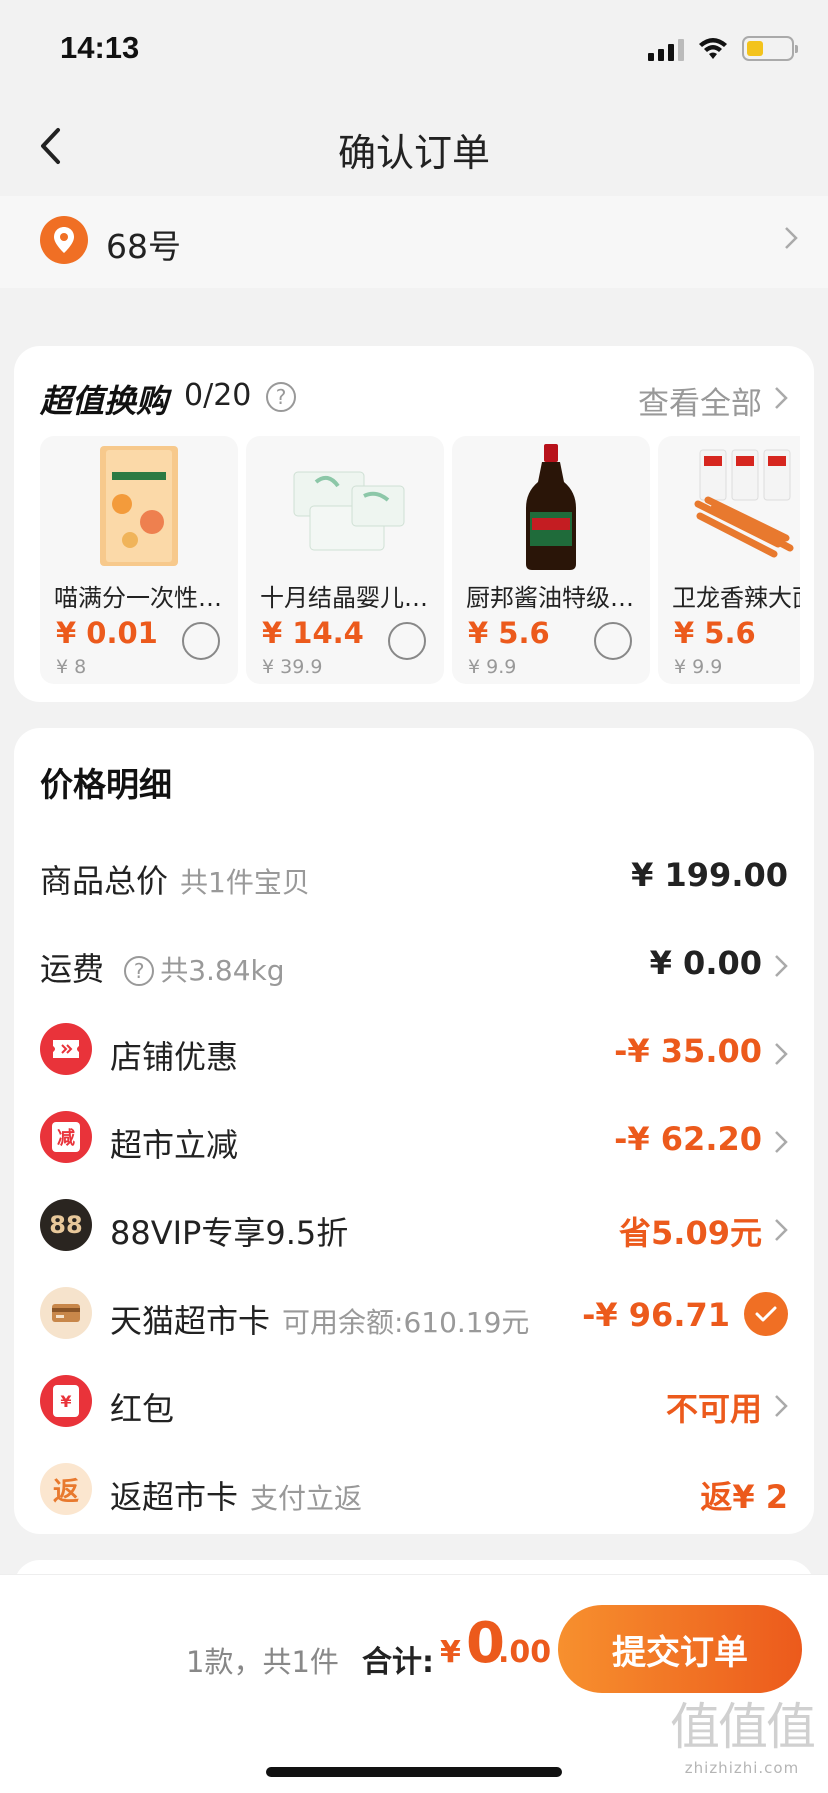  I want to click on shipping-value: ¥ 0.00, so click(705, 963).